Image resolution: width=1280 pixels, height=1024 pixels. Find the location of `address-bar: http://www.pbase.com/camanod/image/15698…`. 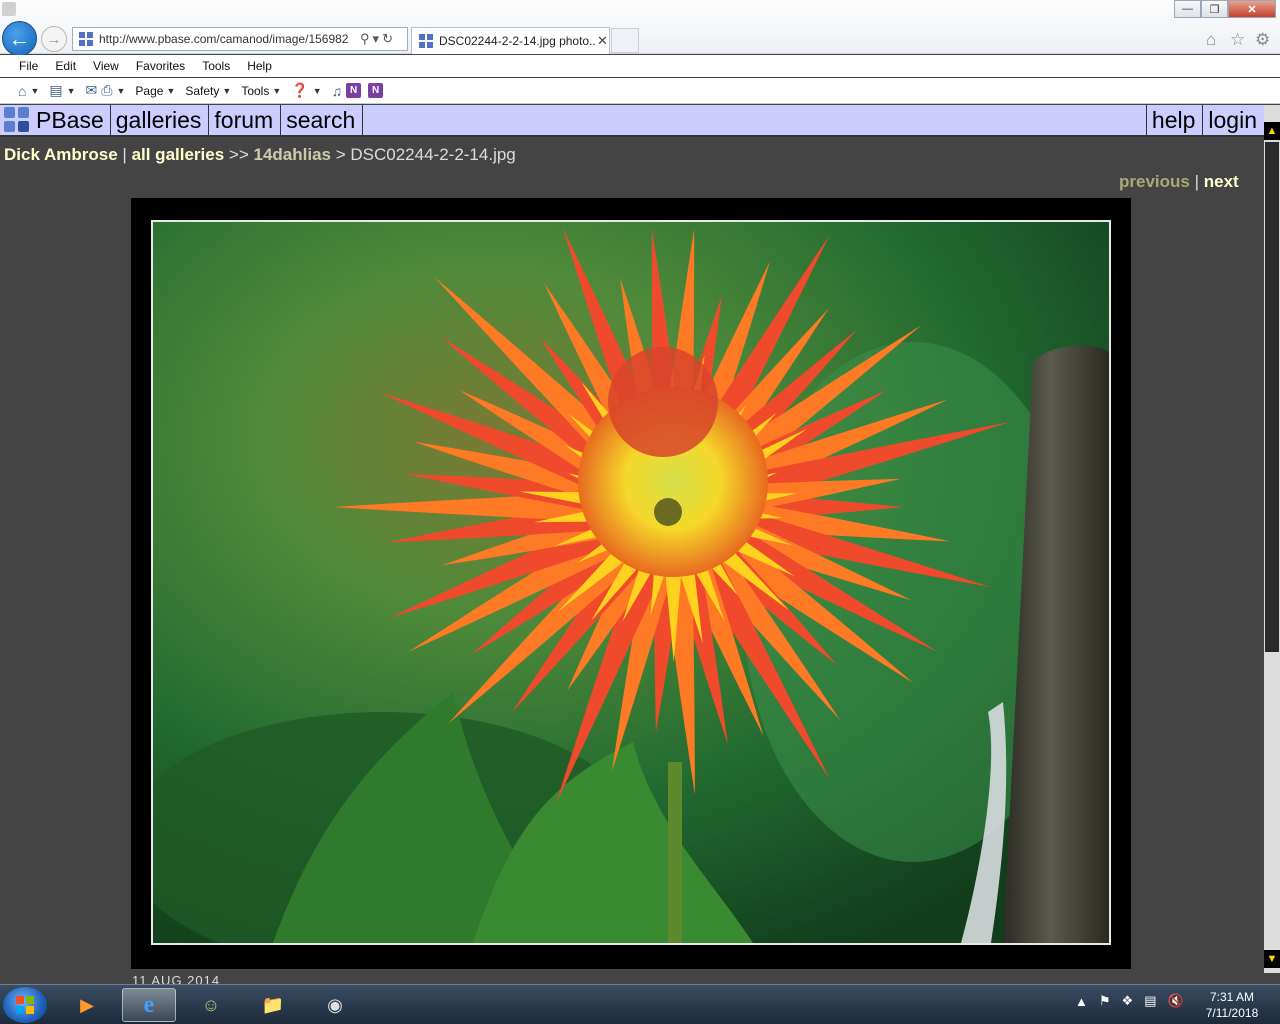

address-bar: http://www.pbase.com/camanod/image/15698… is located at coordinates (240, 39).